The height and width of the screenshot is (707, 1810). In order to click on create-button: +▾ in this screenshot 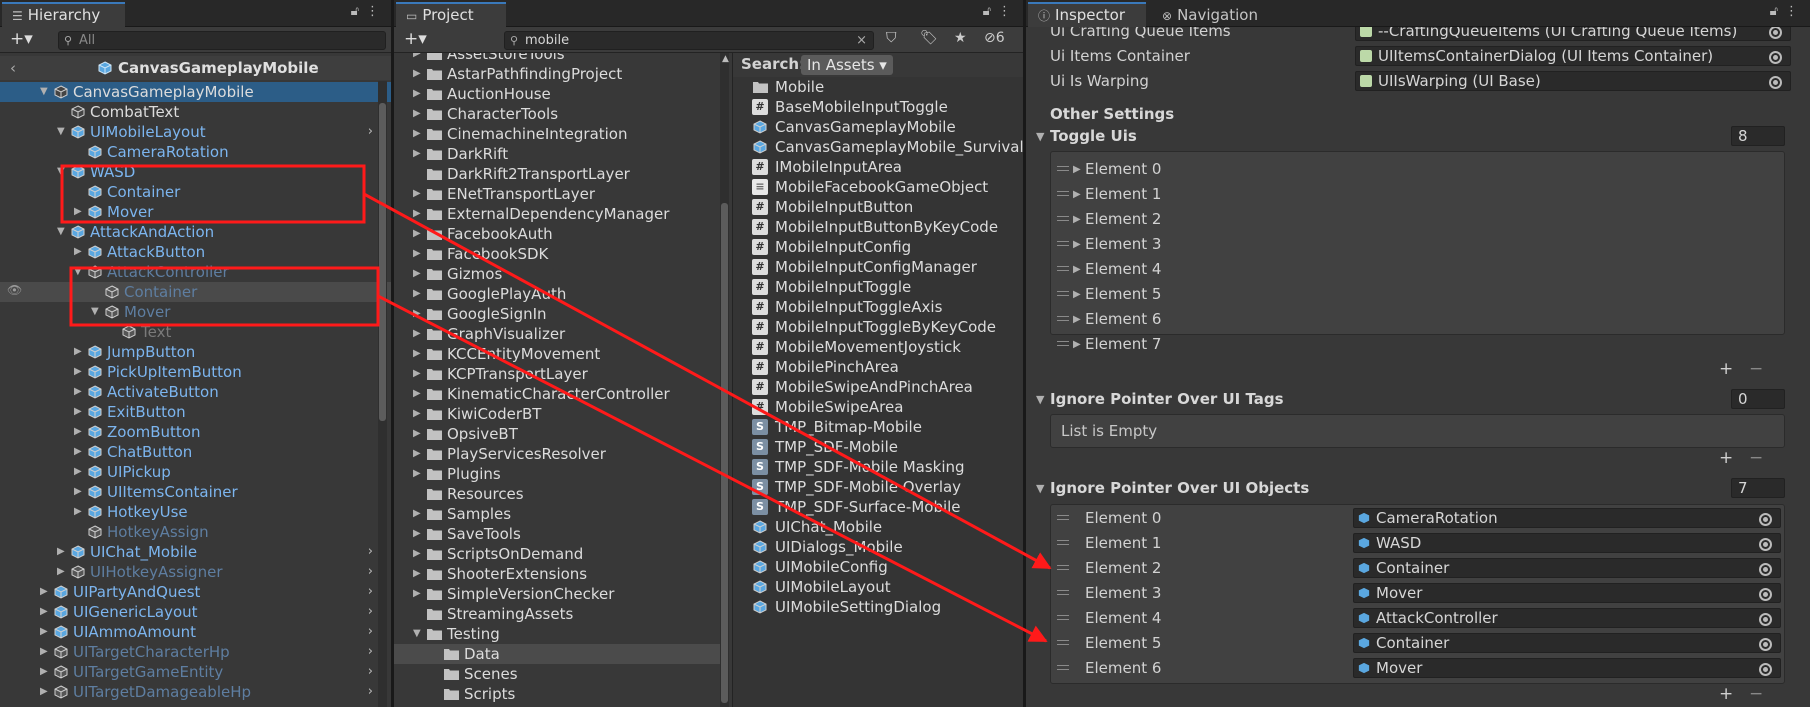, I will do `click(21, 39)`.